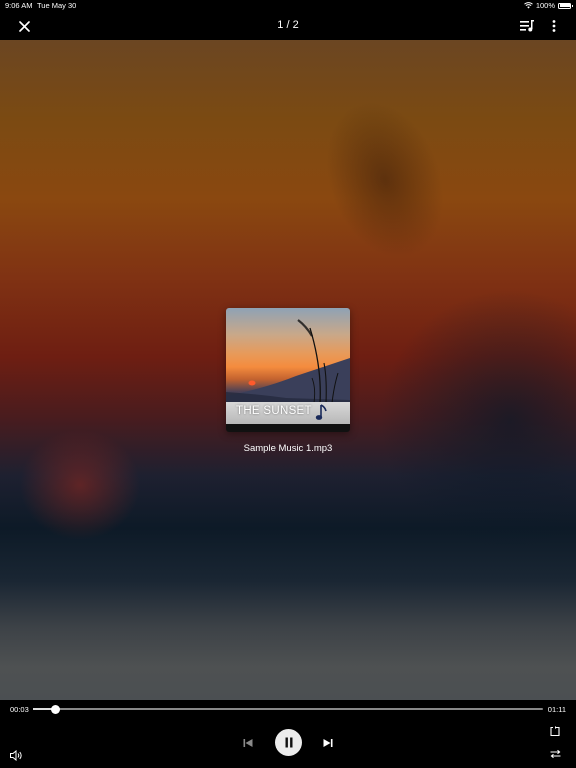 Image resolution: width=576 pixels, height=768 pixels. Describe the element at coordinates (19, 5) in the screenshot. I see `status-time: 9:06 AM` at that location.